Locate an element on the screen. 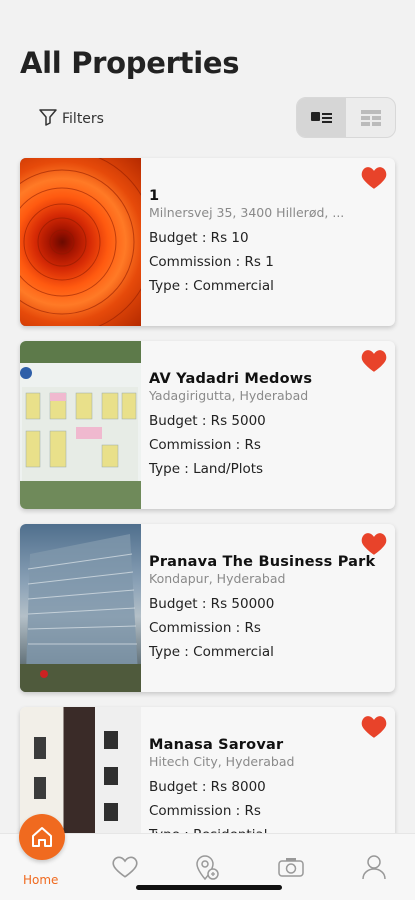 Image resolution: width=415 pixels, height=900 pixels. home-icon is located at coordinates (42, 837).